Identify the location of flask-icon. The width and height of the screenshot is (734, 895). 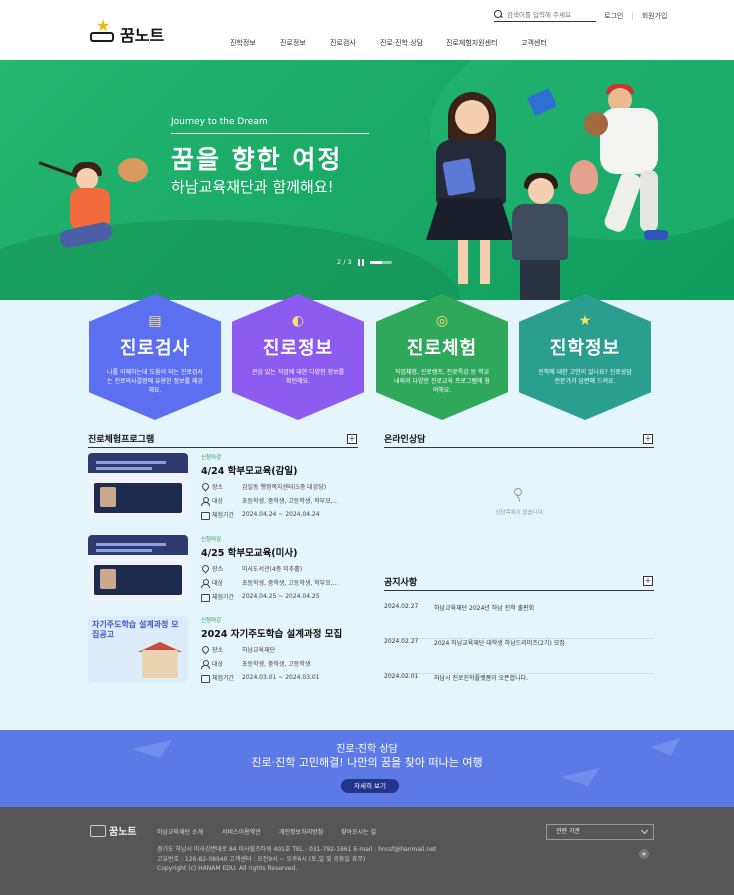
(584, 177).